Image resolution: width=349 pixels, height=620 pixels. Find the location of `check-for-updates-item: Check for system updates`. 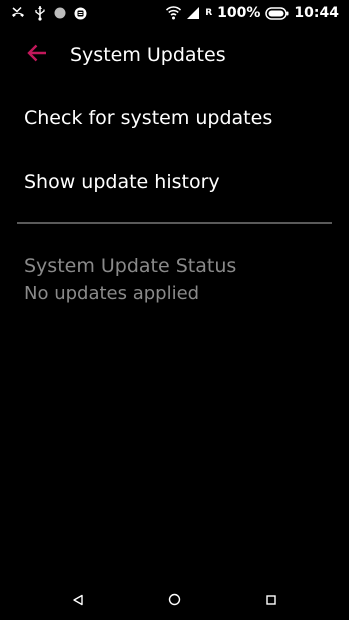

check-for-updates-item: Check for system updates is located at coordinates (174, 118).